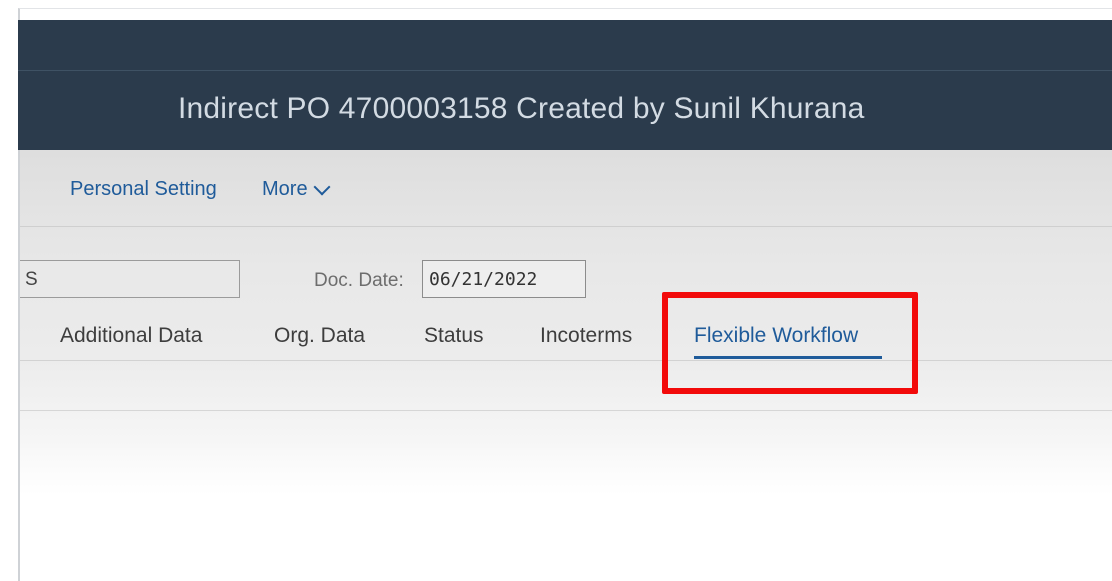  I want to click on doc-date-label: Doc. Date:, so click(359, 280).